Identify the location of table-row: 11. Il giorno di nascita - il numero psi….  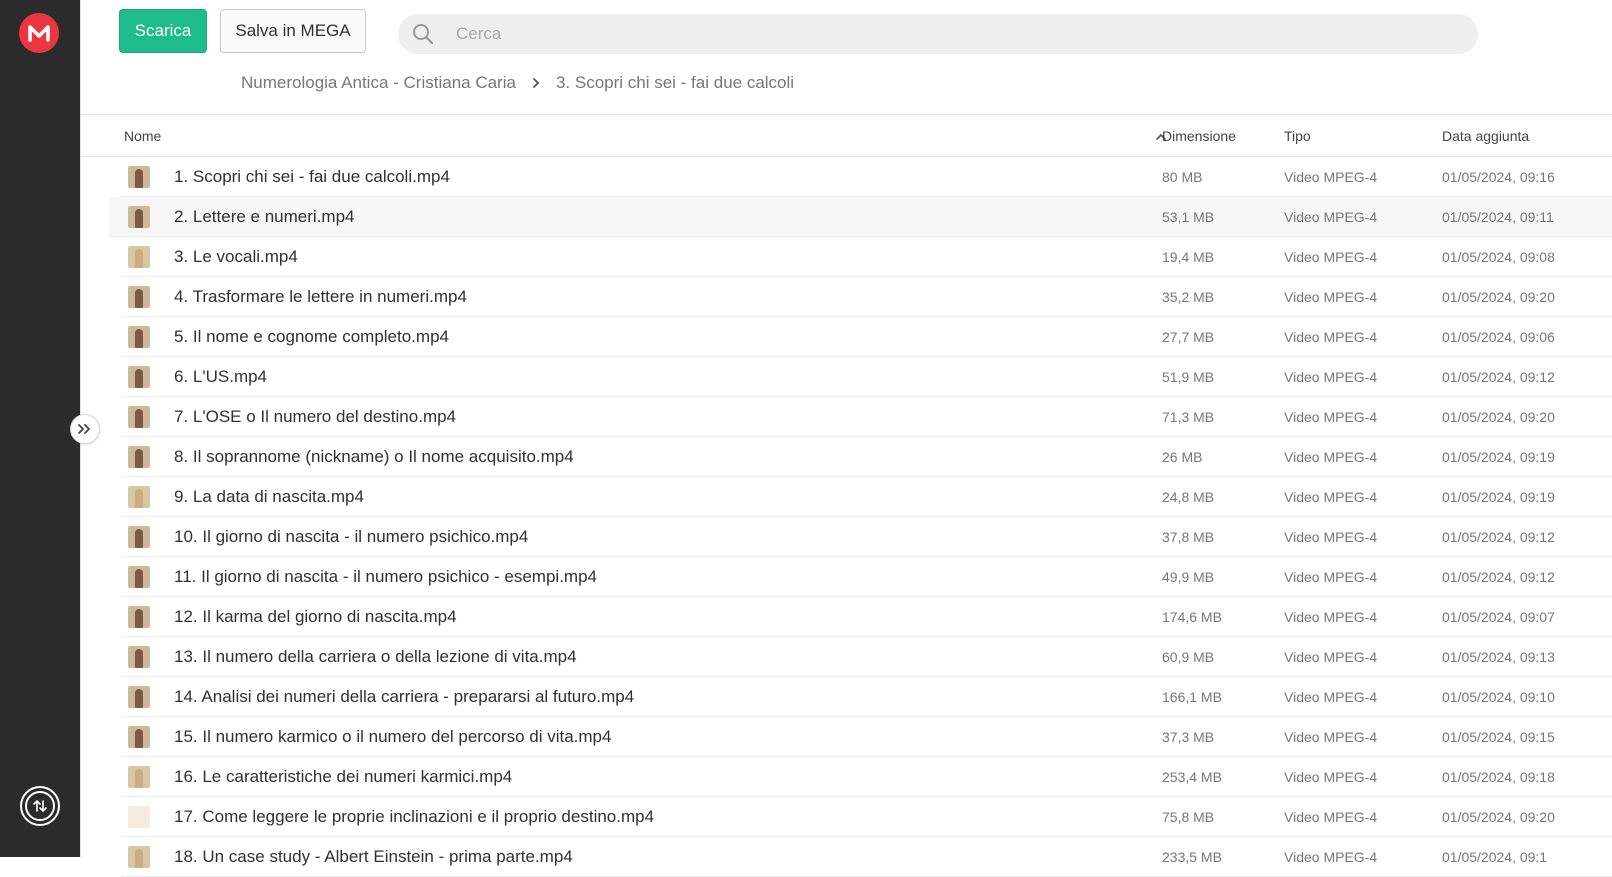
(866, 577).